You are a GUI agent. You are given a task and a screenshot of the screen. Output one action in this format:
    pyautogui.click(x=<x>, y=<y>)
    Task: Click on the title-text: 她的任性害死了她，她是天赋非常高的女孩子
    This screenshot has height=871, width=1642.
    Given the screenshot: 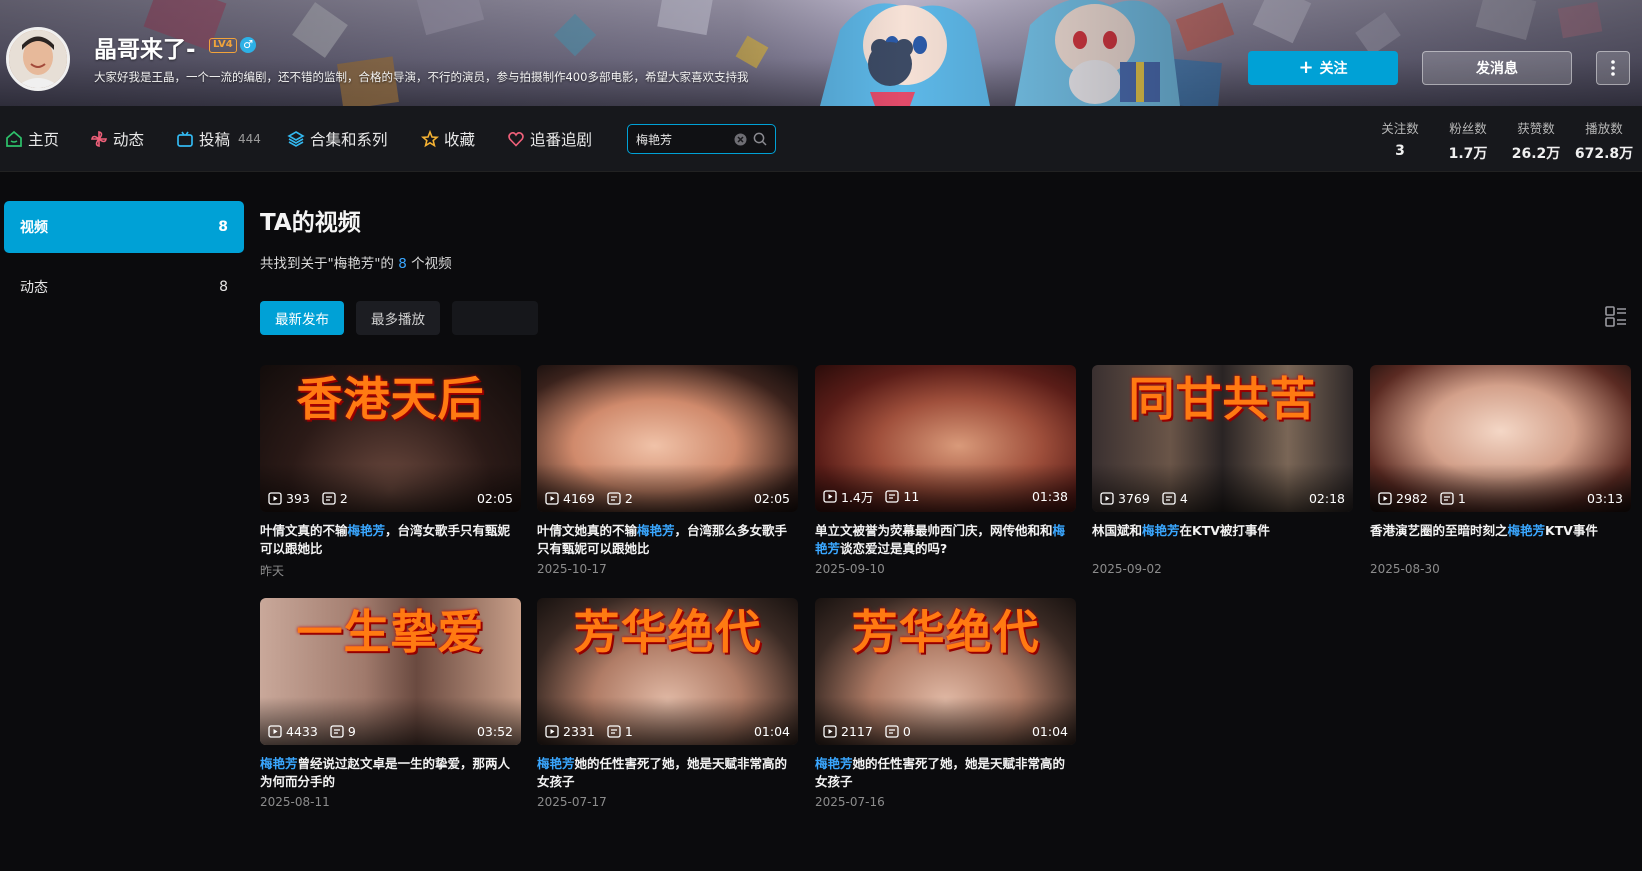 What is the action you would take?
    pyautogui.click(x=940, y=772)
    